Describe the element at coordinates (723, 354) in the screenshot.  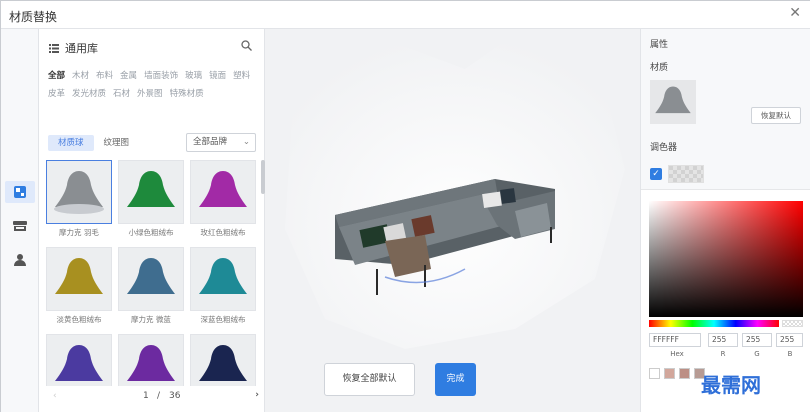
I see `red-label: R` at that location.